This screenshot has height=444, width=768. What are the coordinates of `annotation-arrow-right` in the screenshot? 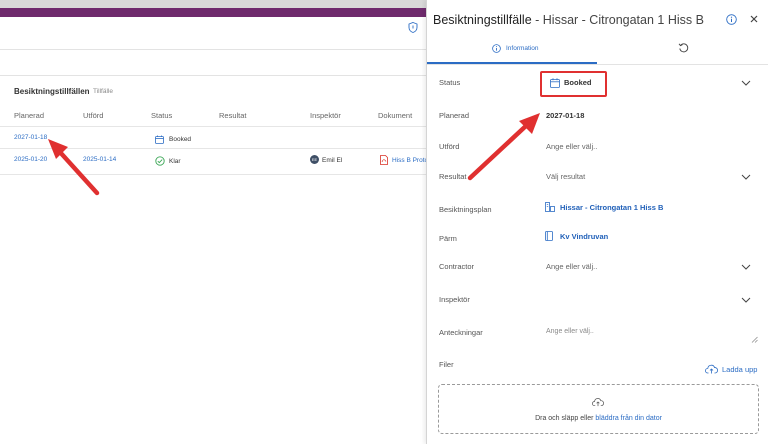 It's located at (503, 147).